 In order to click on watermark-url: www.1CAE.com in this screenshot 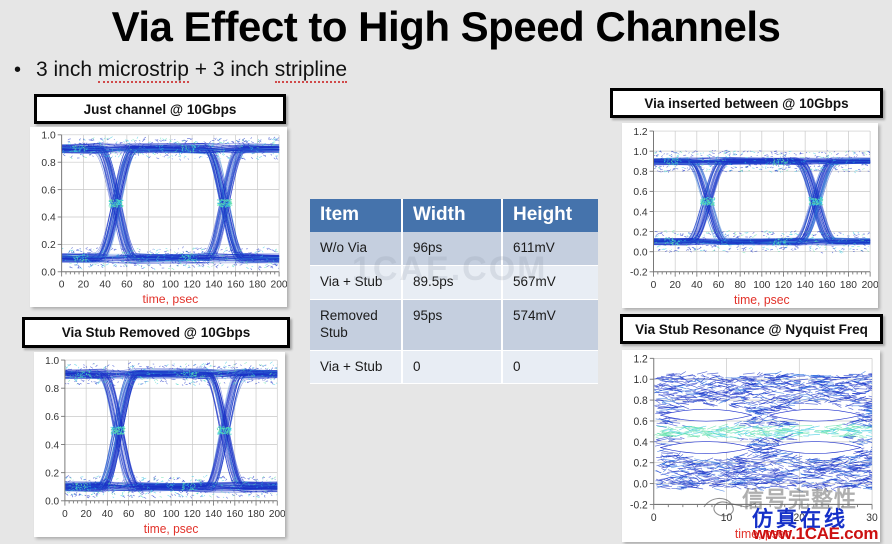, I will do `click(816, 533)`.